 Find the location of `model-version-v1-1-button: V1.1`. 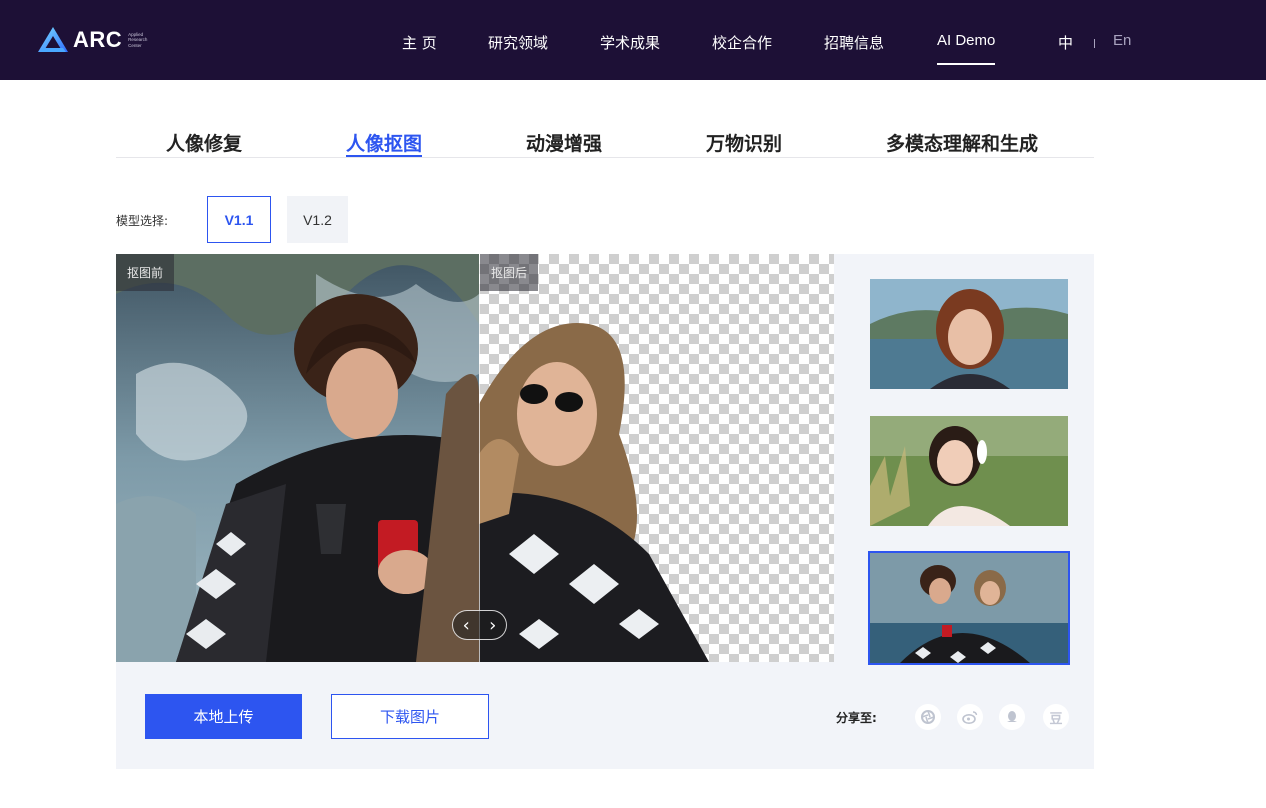

model-version-v1-1-button: V1.1 is located at coordinates (239, 219).